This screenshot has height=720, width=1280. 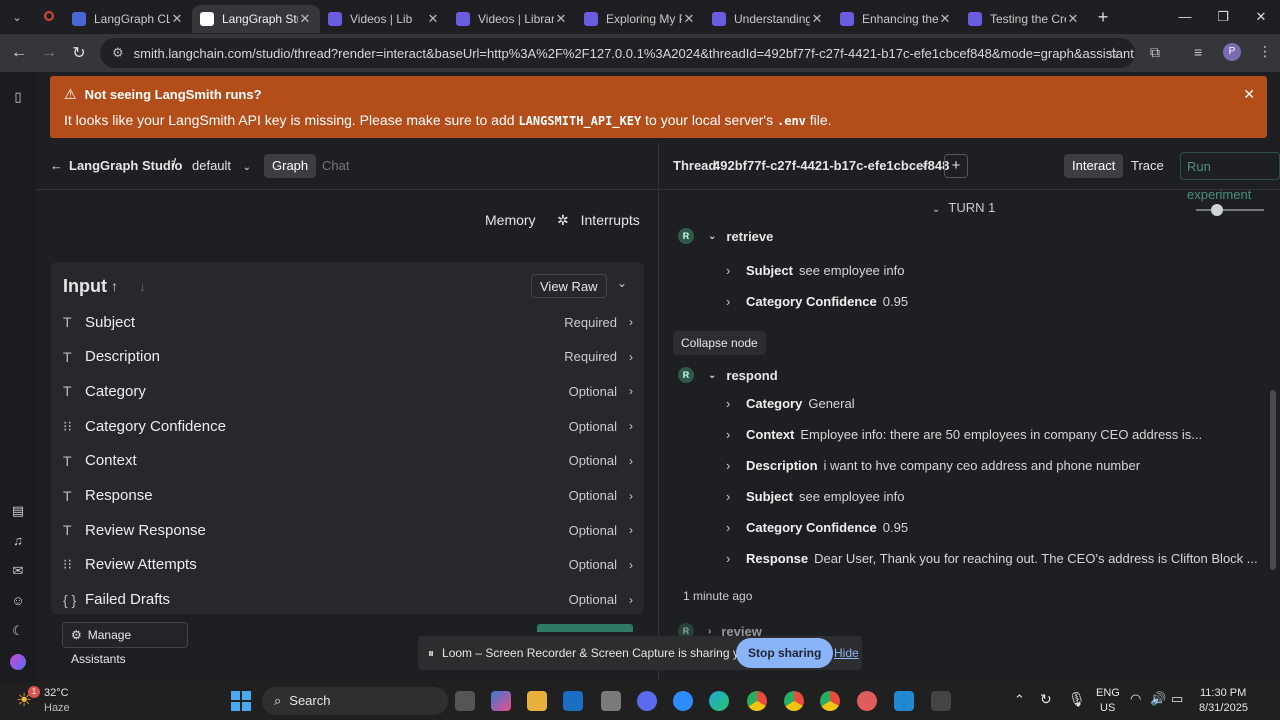 I want to click on zoom-icon, so click(x=683, y=701).